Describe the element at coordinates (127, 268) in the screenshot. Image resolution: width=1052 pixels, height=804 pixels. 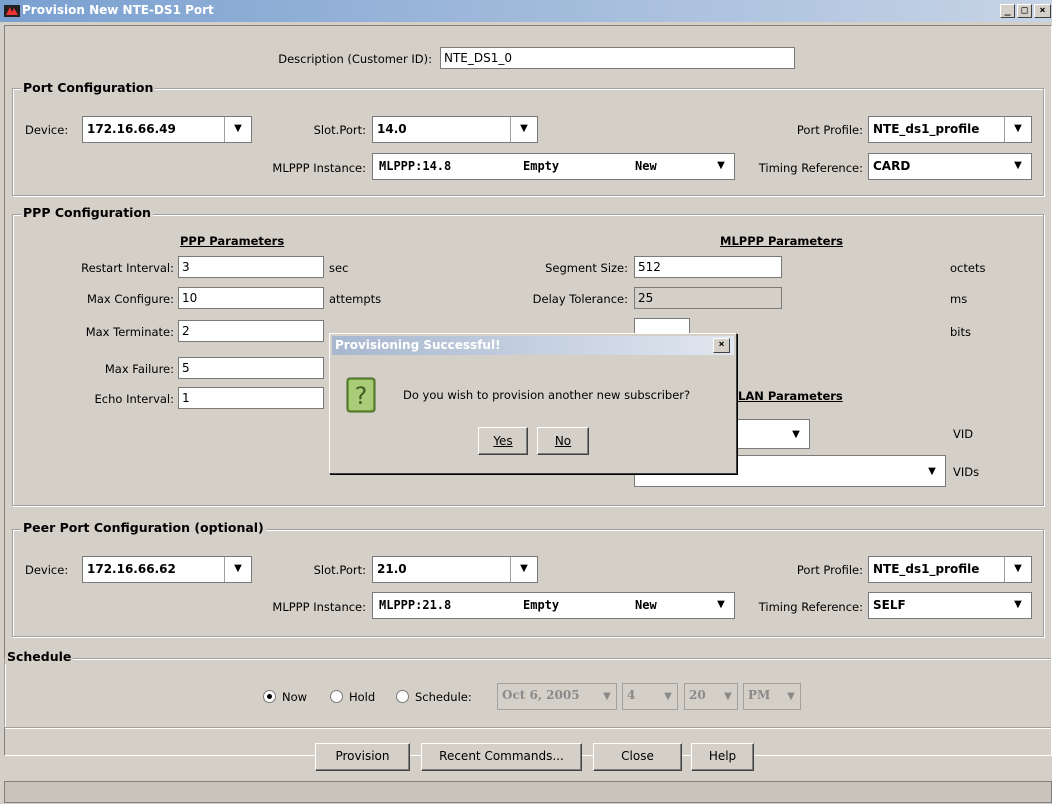
I see `restart-interval-label: Restart Interval:` at that location.